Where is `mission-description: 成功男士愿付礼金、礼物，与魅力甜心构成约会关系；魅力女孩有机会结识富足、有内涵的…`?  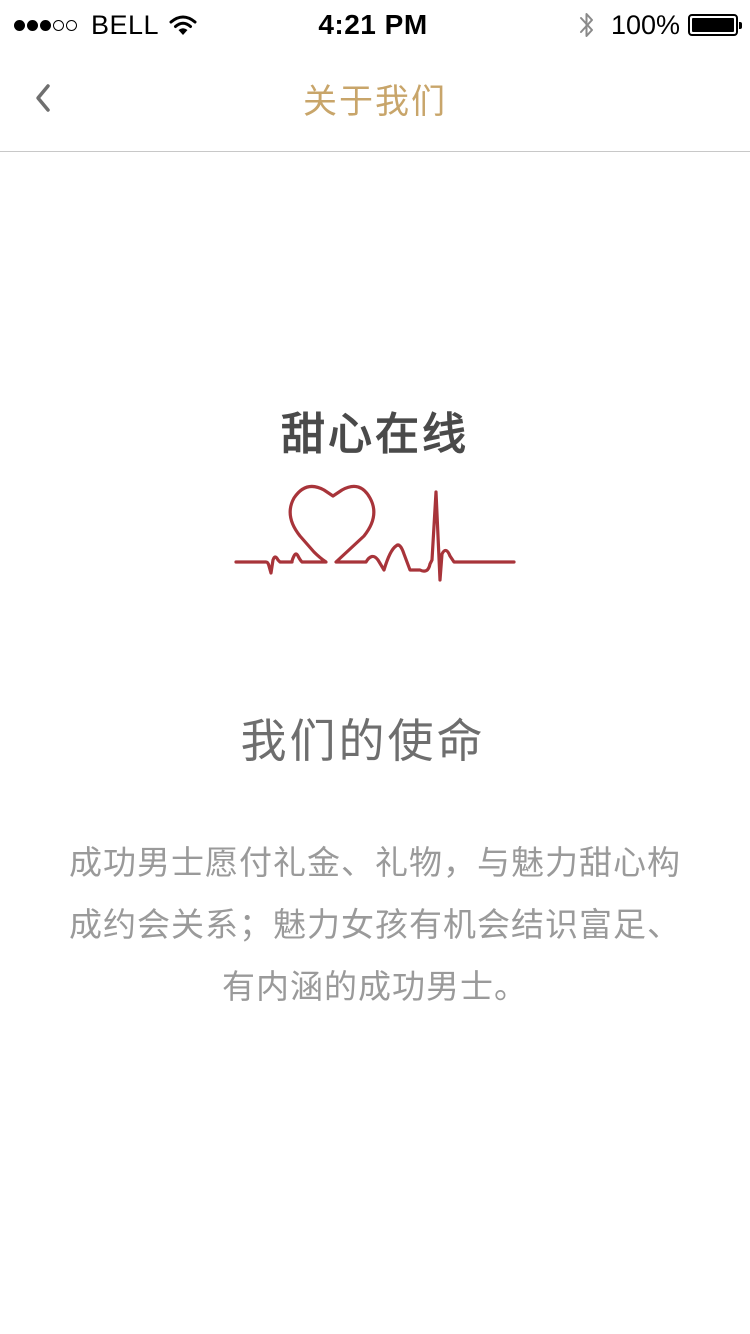
mission-description: 成功男士愿付礼金、礼物，与魅力甜心构成约会关系；魅力女孩有机会结识富足、有内涵的… is located at coordinates (375, 924).